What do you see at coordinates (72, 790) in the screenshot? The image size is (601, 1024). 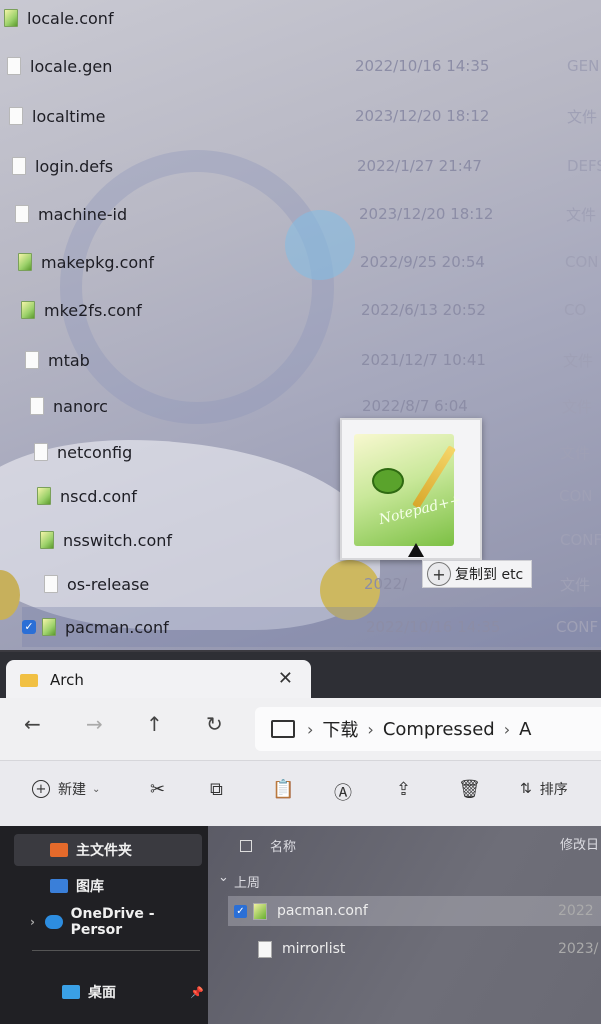 I see `new-label: 新建` at bounding box center [72, 790].